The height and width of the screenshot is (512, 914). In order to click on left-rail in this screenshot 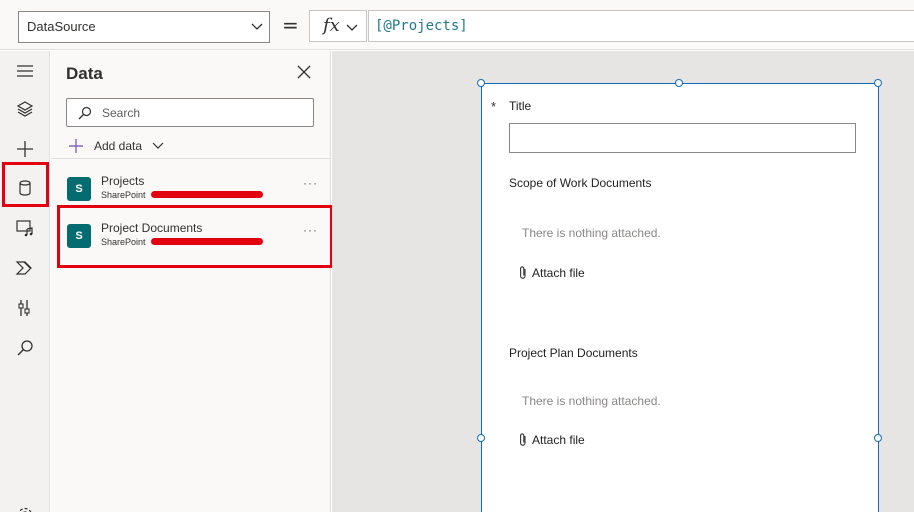, I will do `click(25, 281)`.